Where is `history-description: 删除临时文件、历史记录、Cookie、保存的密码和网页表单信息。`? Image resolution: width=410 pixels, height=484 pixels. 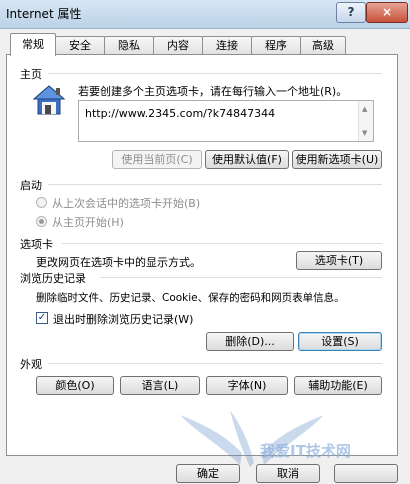
history-description: 删除临时文件、历史记录、Cookie、保存的密码和网页表单信息。 is located at coordinates (190, 298).